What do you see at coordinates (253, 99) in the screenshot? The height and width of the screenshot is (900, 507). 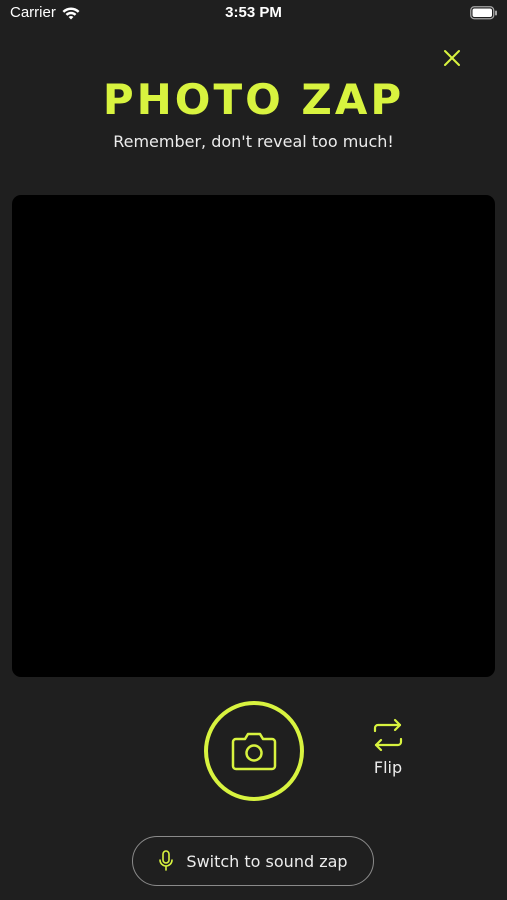 I see `page-title: PHOTO ZAP` at bounding box center [253, 99].